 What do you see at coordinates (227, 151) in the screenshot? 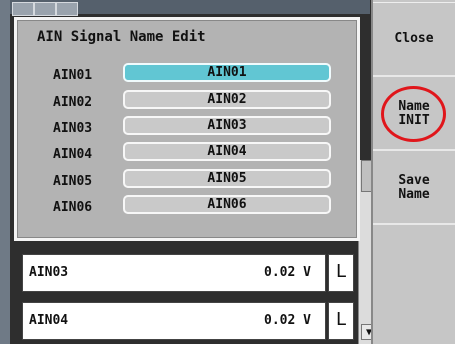
I see `signal-name-field: AIN04` at bounding box center [227, 151].